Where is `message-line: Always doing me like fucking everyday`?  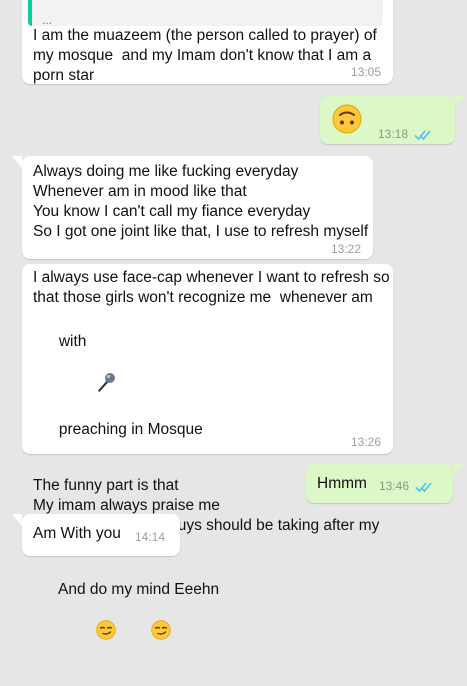 message-line: Always doing me like fucking everyday is located at coordinates (166, 171).